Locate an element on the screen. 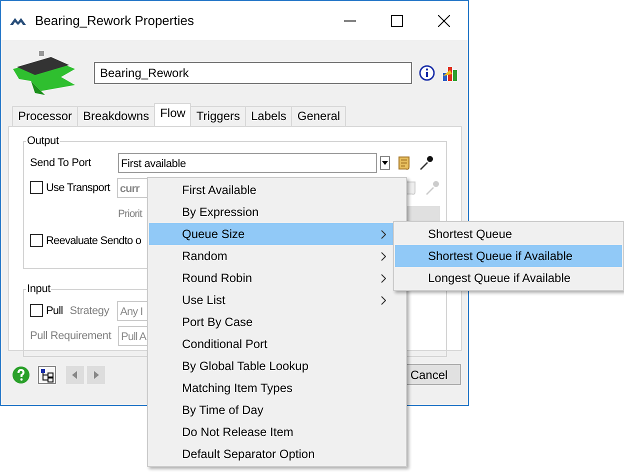 The width and height of the screenshot is (624, 475). send-to-port-field: First available is located at coordinates (247, 162).